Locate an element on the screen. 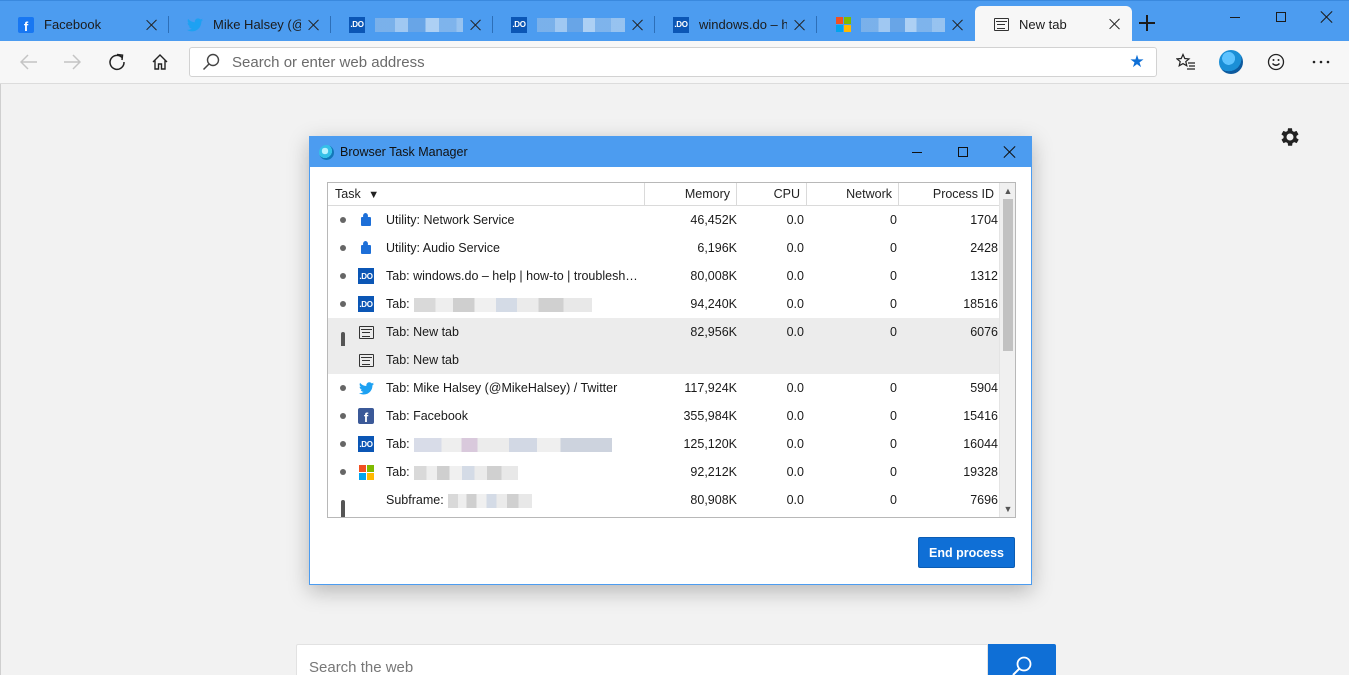 The height and width of the screenshot is (675, 1349). table-row: Subframe: 80,908K 0.0 0 7696 is located at coordinates (664, 501).